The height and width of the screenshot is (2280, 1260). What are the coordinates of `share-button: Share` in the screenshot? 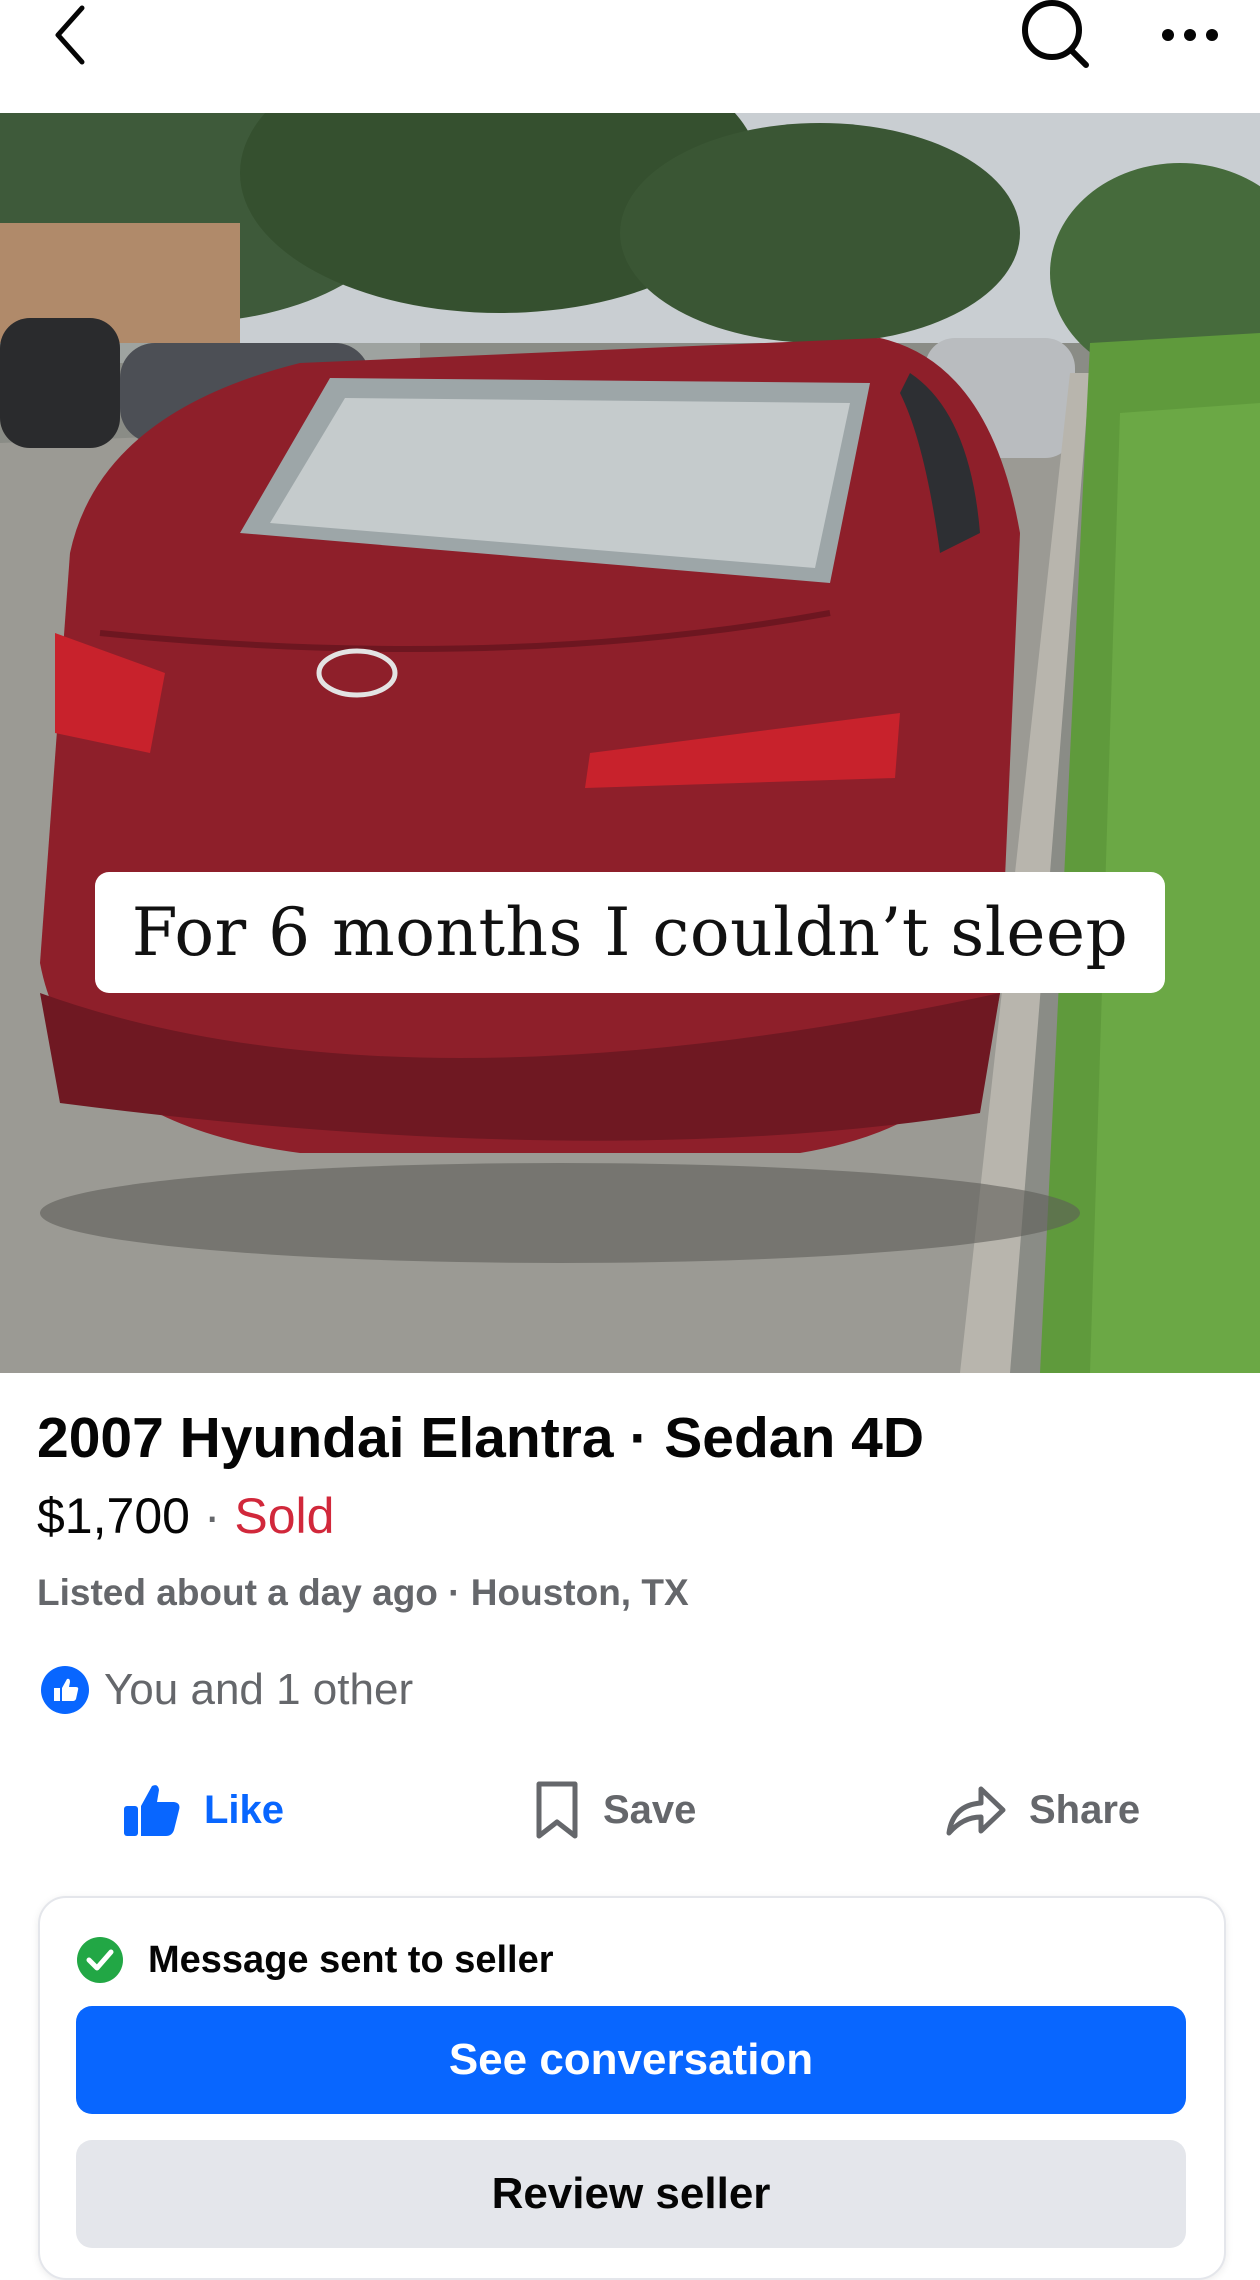 It's located at (1042, 1810).